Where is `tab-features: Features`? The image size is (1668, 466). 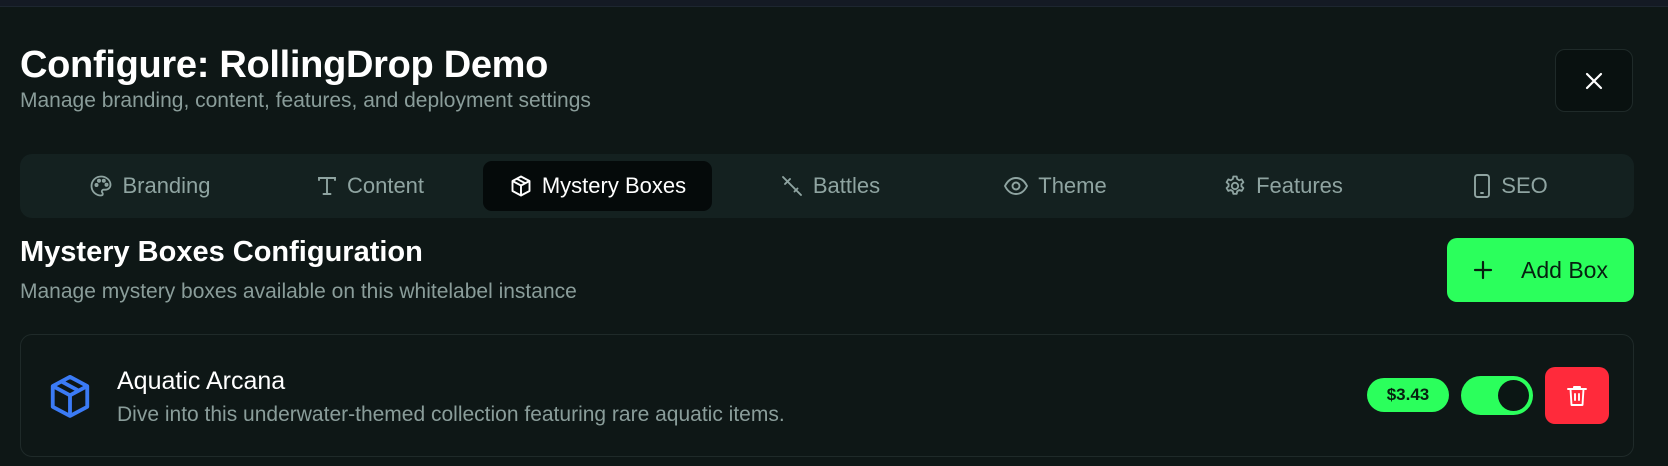
tab-features: Features is located at coordinates (1283, 186).